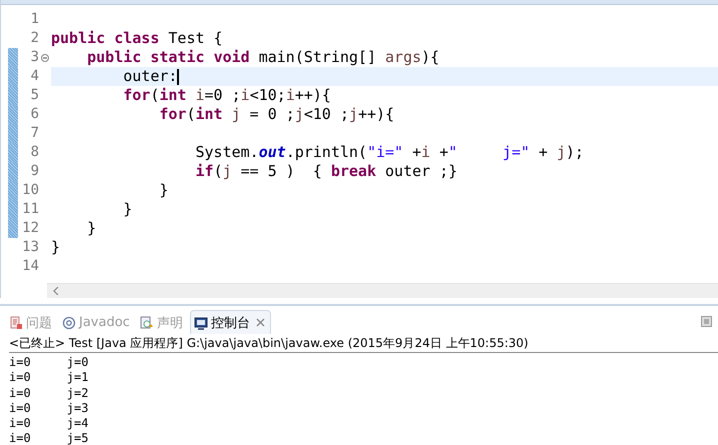 This screenshot has height=445, width=718. Describe the element at coordinates (69, 323) in the screenshot. I see `ring-icon` at that location.